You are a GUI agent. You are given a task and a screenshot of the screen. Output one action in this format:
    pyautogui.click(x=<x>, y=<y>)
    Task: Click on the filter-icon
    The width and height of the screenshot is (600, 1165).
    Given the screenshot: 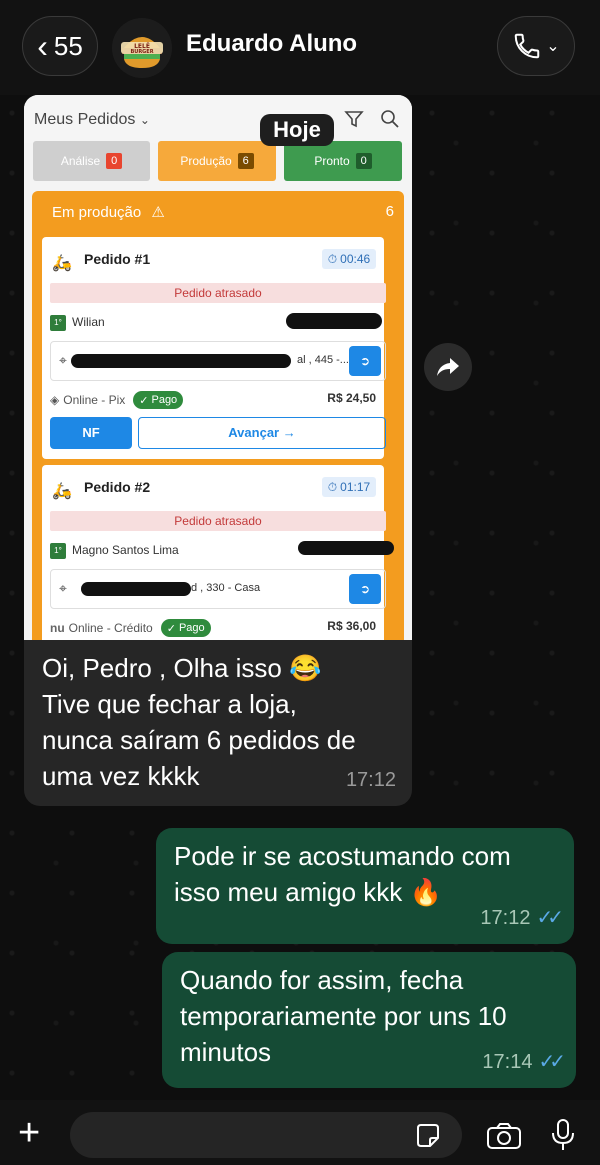 What is the action you would take?
    pyautogui.click(x=354, y=119)
    